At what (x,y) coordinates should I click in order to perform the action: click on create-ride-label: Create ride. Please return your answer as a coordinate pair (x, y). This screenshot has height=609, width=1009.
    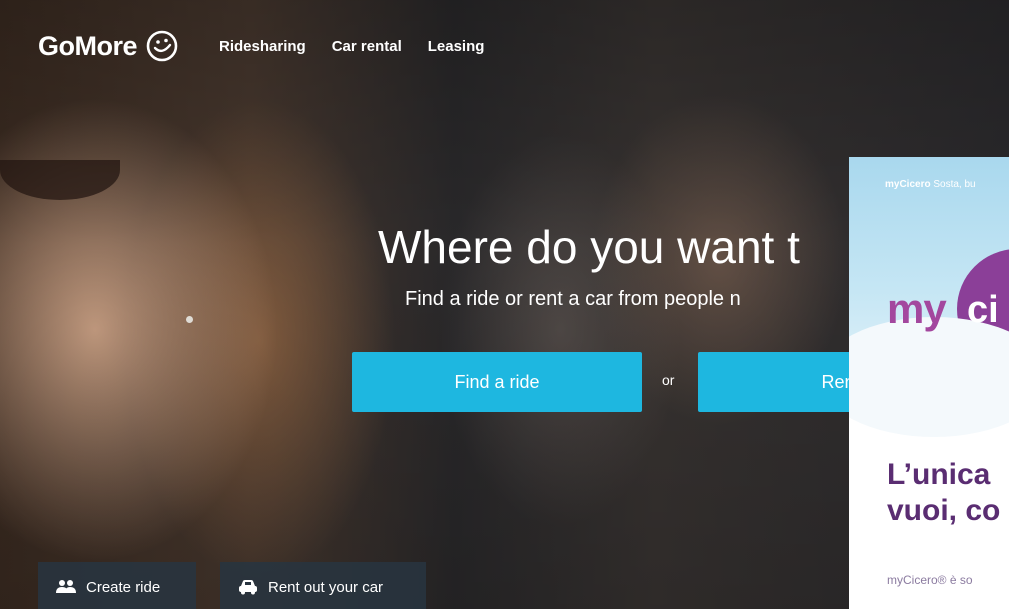
    Looking at the image, I should click on (123, 587).